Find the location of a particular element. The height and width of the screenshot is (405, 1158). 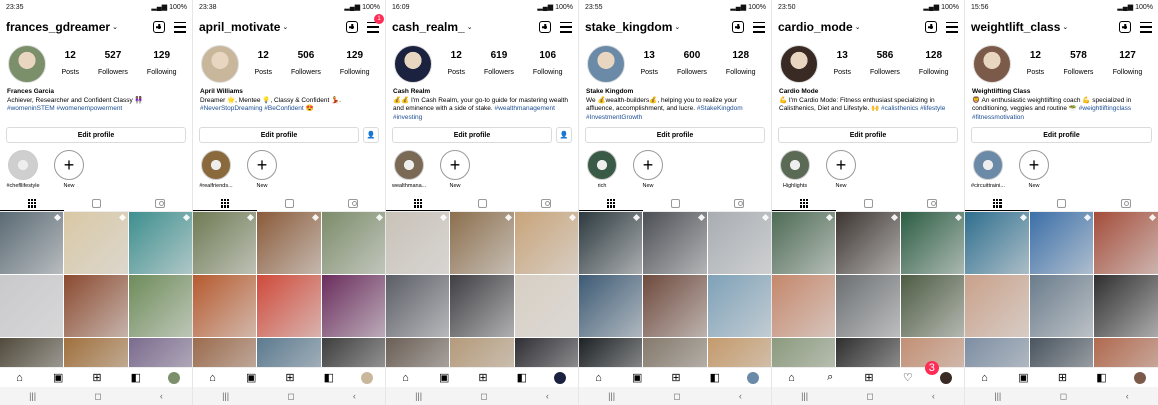

followers-count: 578 Followers is located at coordinates (1078, 64).